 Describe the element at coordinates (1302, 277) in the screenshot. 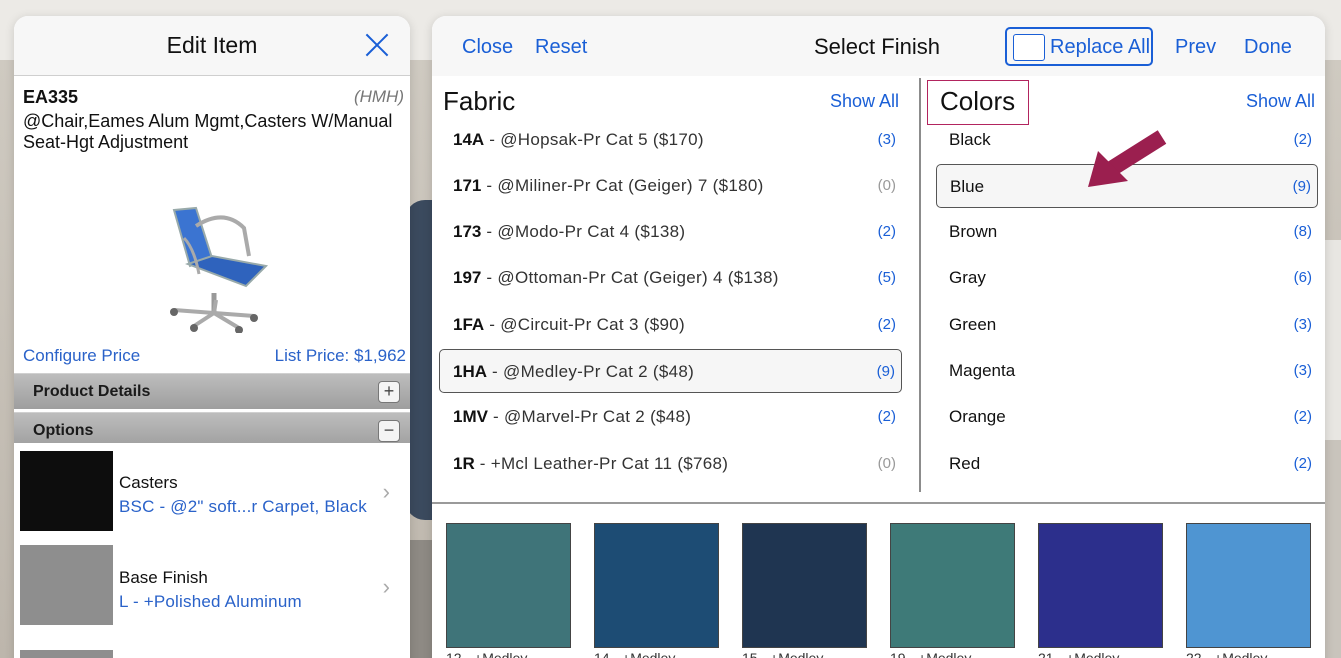

I see `color-count: (6)` at that location.